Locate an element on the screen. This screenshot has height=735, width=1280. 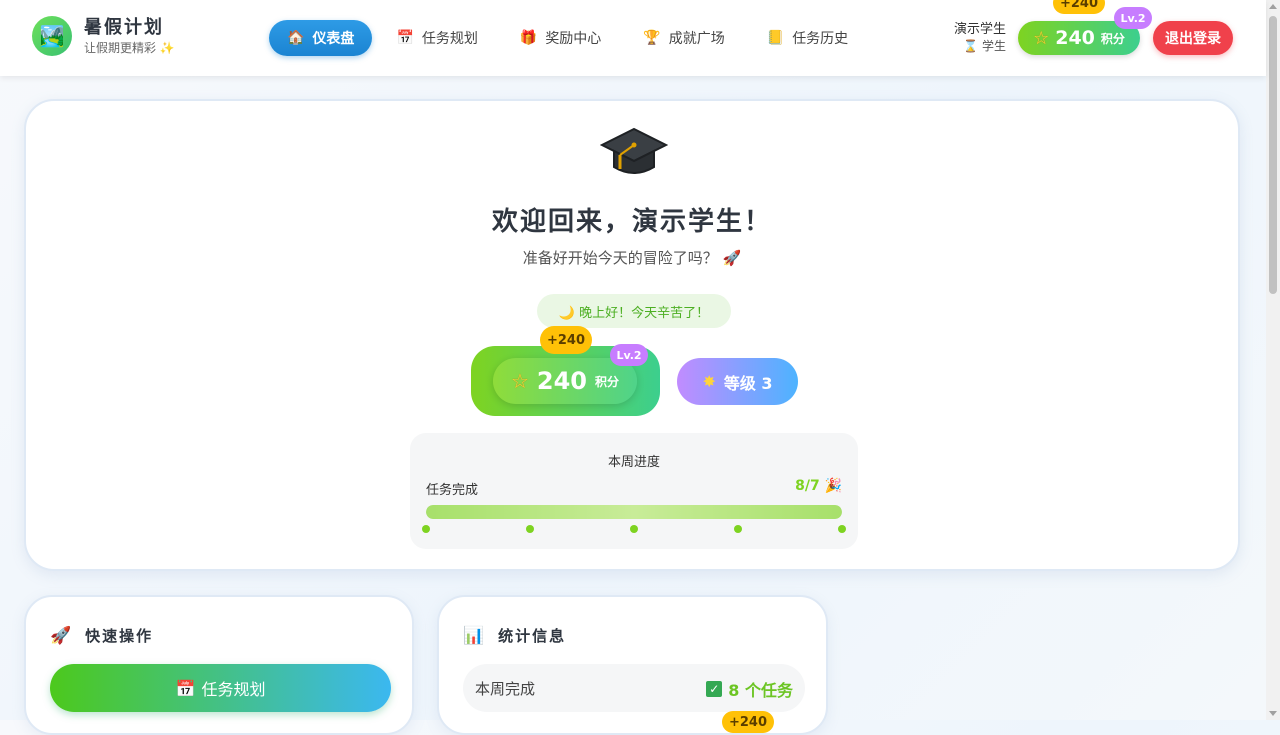
rainbow-picture-icon: 🏞️ is located at coordinates (52, 36).